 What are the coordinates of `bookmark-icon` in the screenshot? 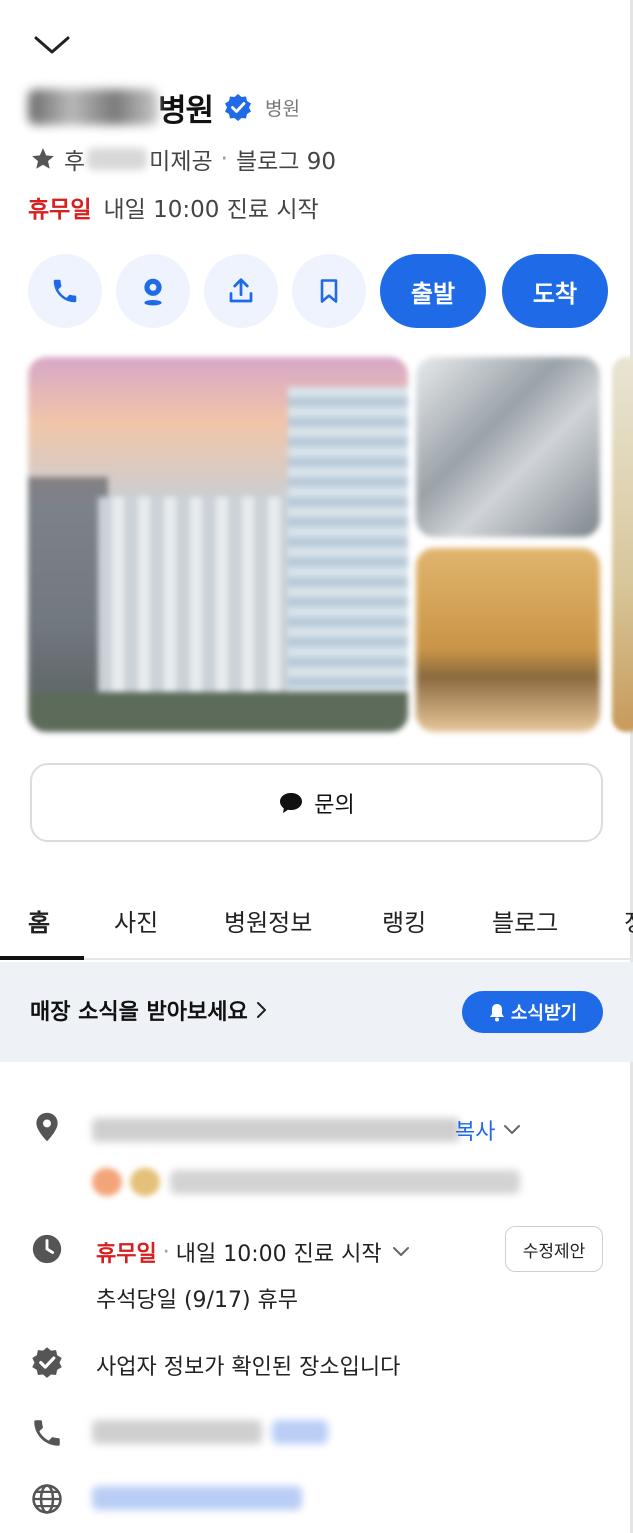 It's located at (329, 291).